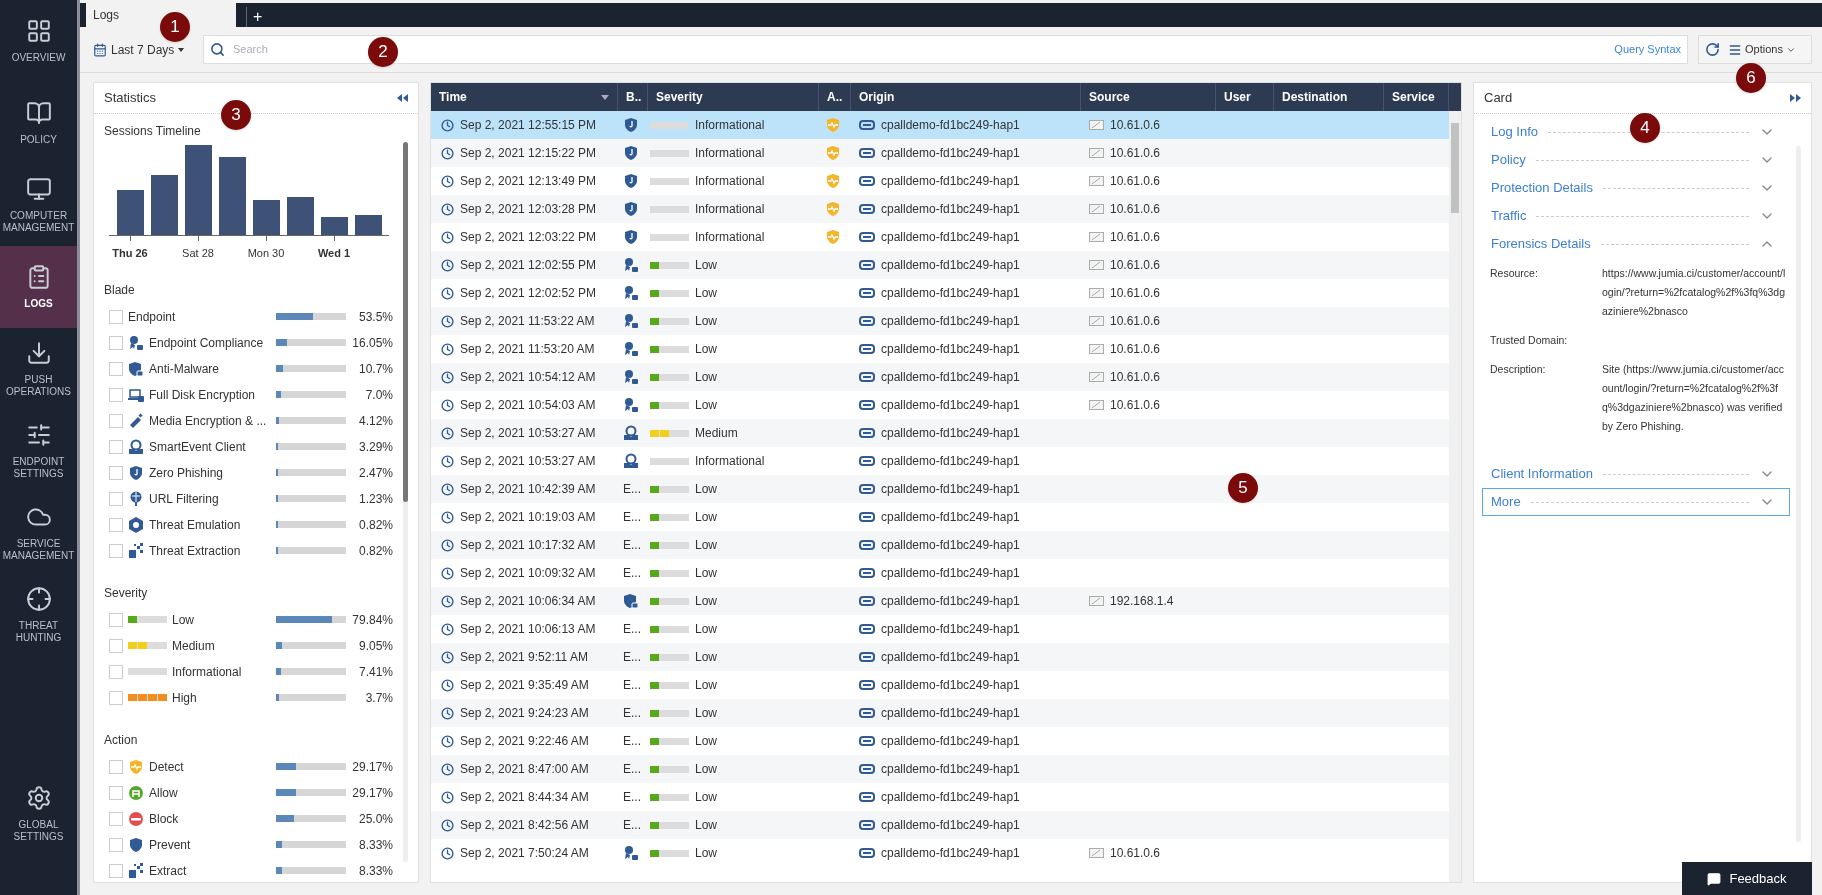 The image size is (1822, 895). I want to click on field-label: Description:, so click(1518, 369).